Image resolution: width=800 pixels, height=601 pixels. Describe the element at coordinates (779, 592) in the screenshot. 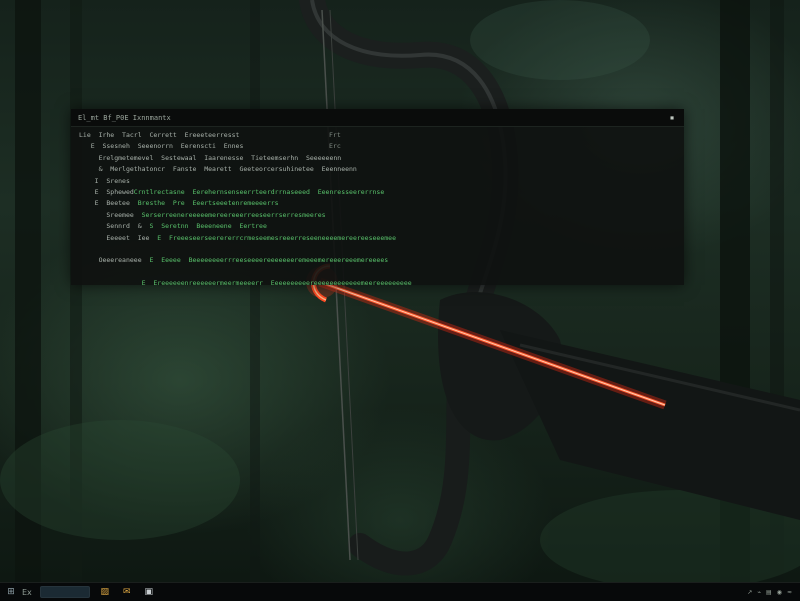

I see `tray-icon: ◉` at that location.